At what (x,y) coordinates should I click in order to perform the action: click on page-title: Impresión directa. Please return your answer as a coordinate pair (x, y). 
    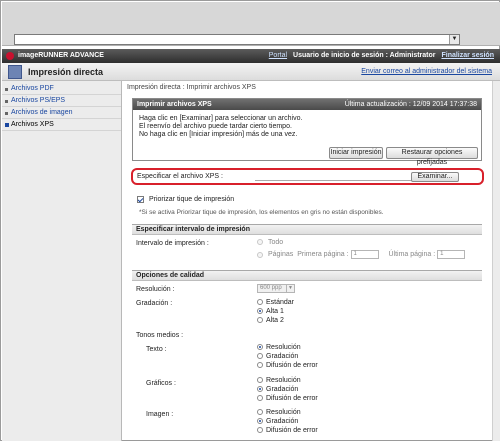
    Looking at the image, I should click on (66, 72).